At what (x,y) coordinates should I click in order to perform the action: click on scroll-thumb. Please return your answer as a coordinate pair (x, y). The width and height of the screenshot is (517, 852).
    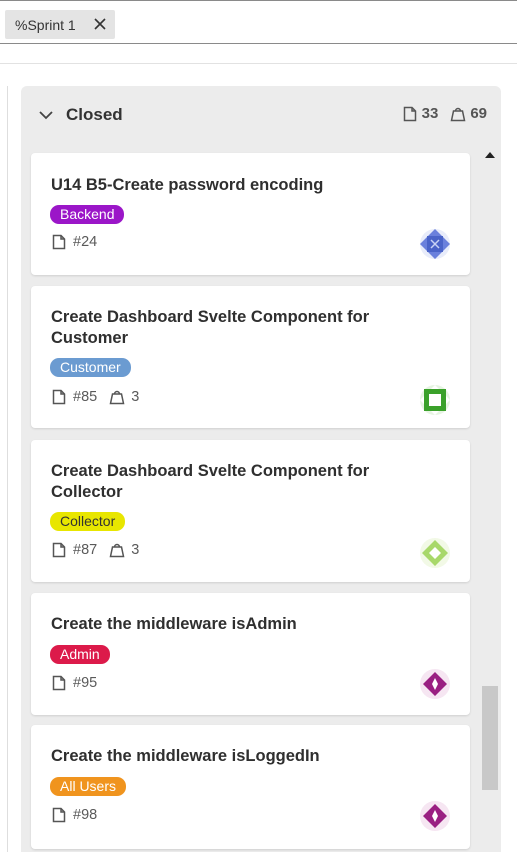
    Looking at the image, I should click on (490, 738).